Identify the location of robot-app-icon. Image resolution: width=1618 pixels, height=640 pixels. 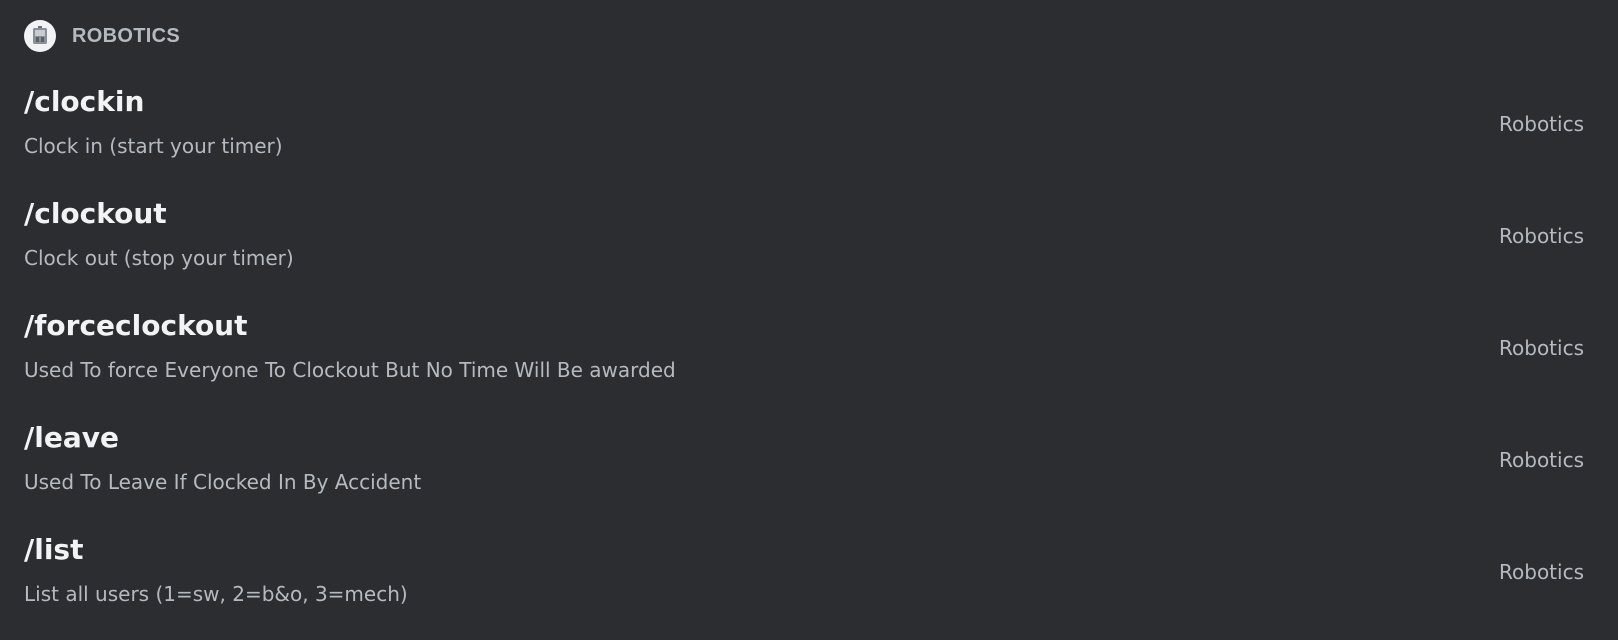
(40, 36).